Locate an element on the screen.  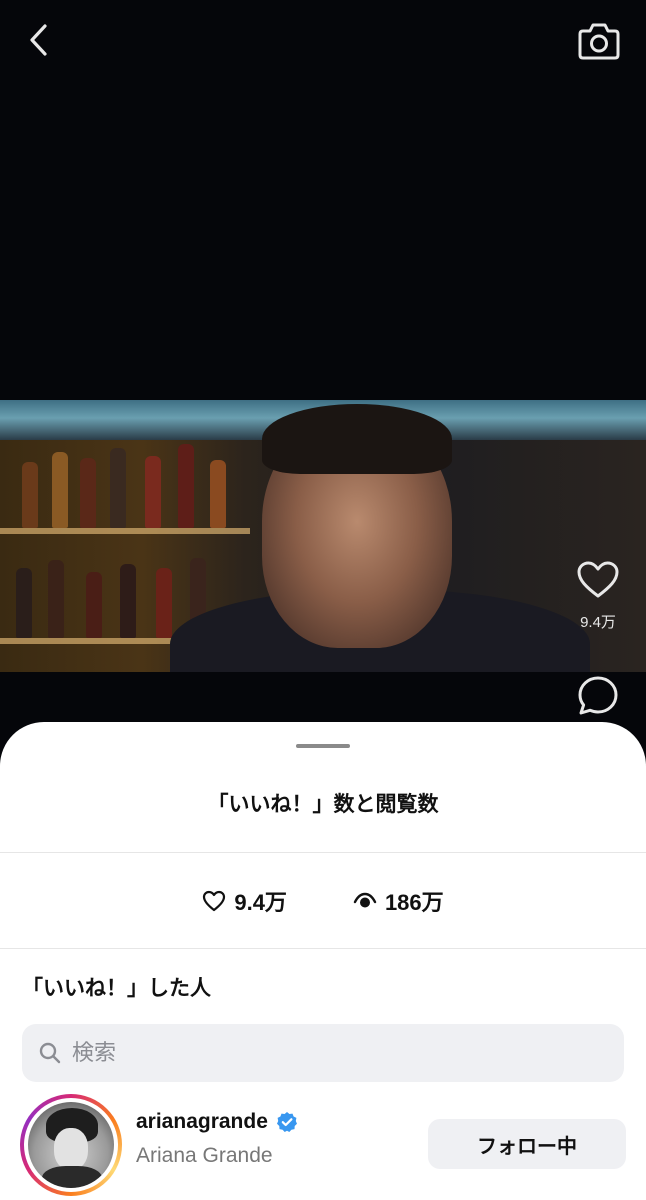
likes-count: 9.4万 is located at coordinates (260, 902).